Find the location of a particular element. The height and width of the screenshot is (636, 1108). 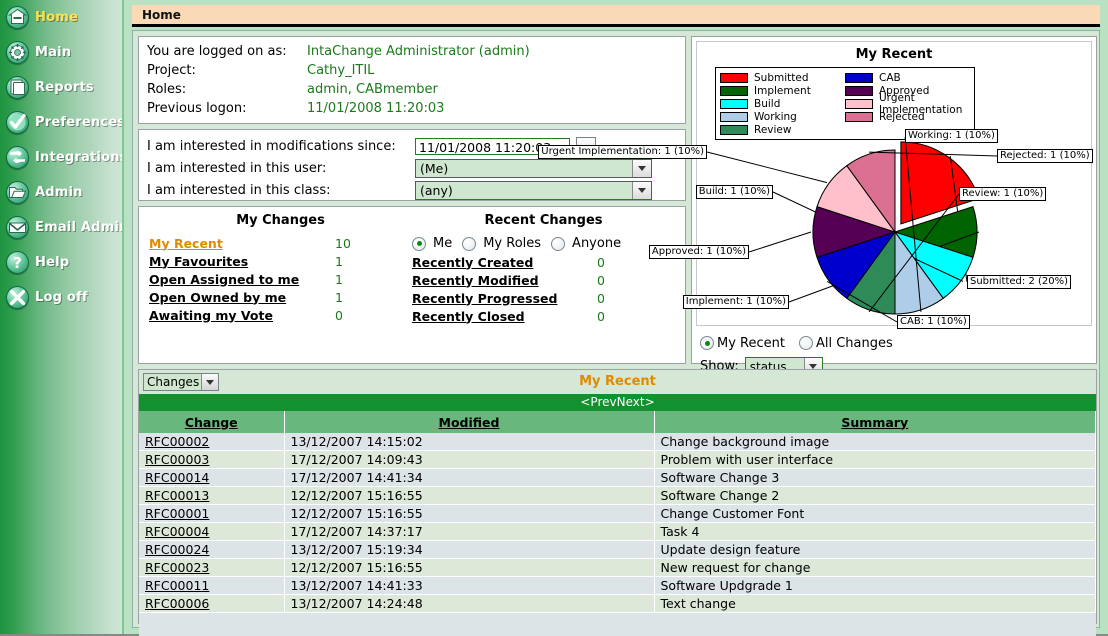

cell-modified: 12/12/2007 15:16:55 is located at coordinates (469, 495).